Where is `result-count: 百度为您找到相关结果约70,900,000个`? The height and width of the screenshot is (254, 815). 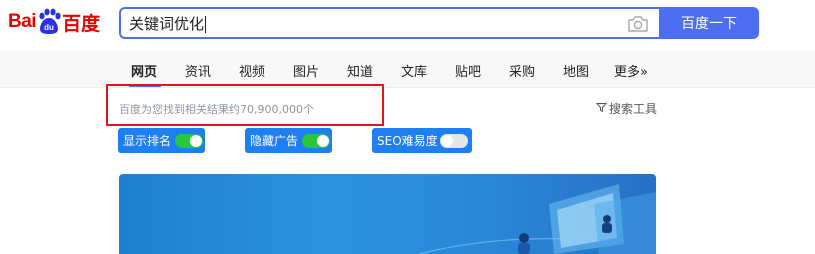 result-count: 百度为您找到相关结果约70,900,000个 is located at coordinates (216, 109).